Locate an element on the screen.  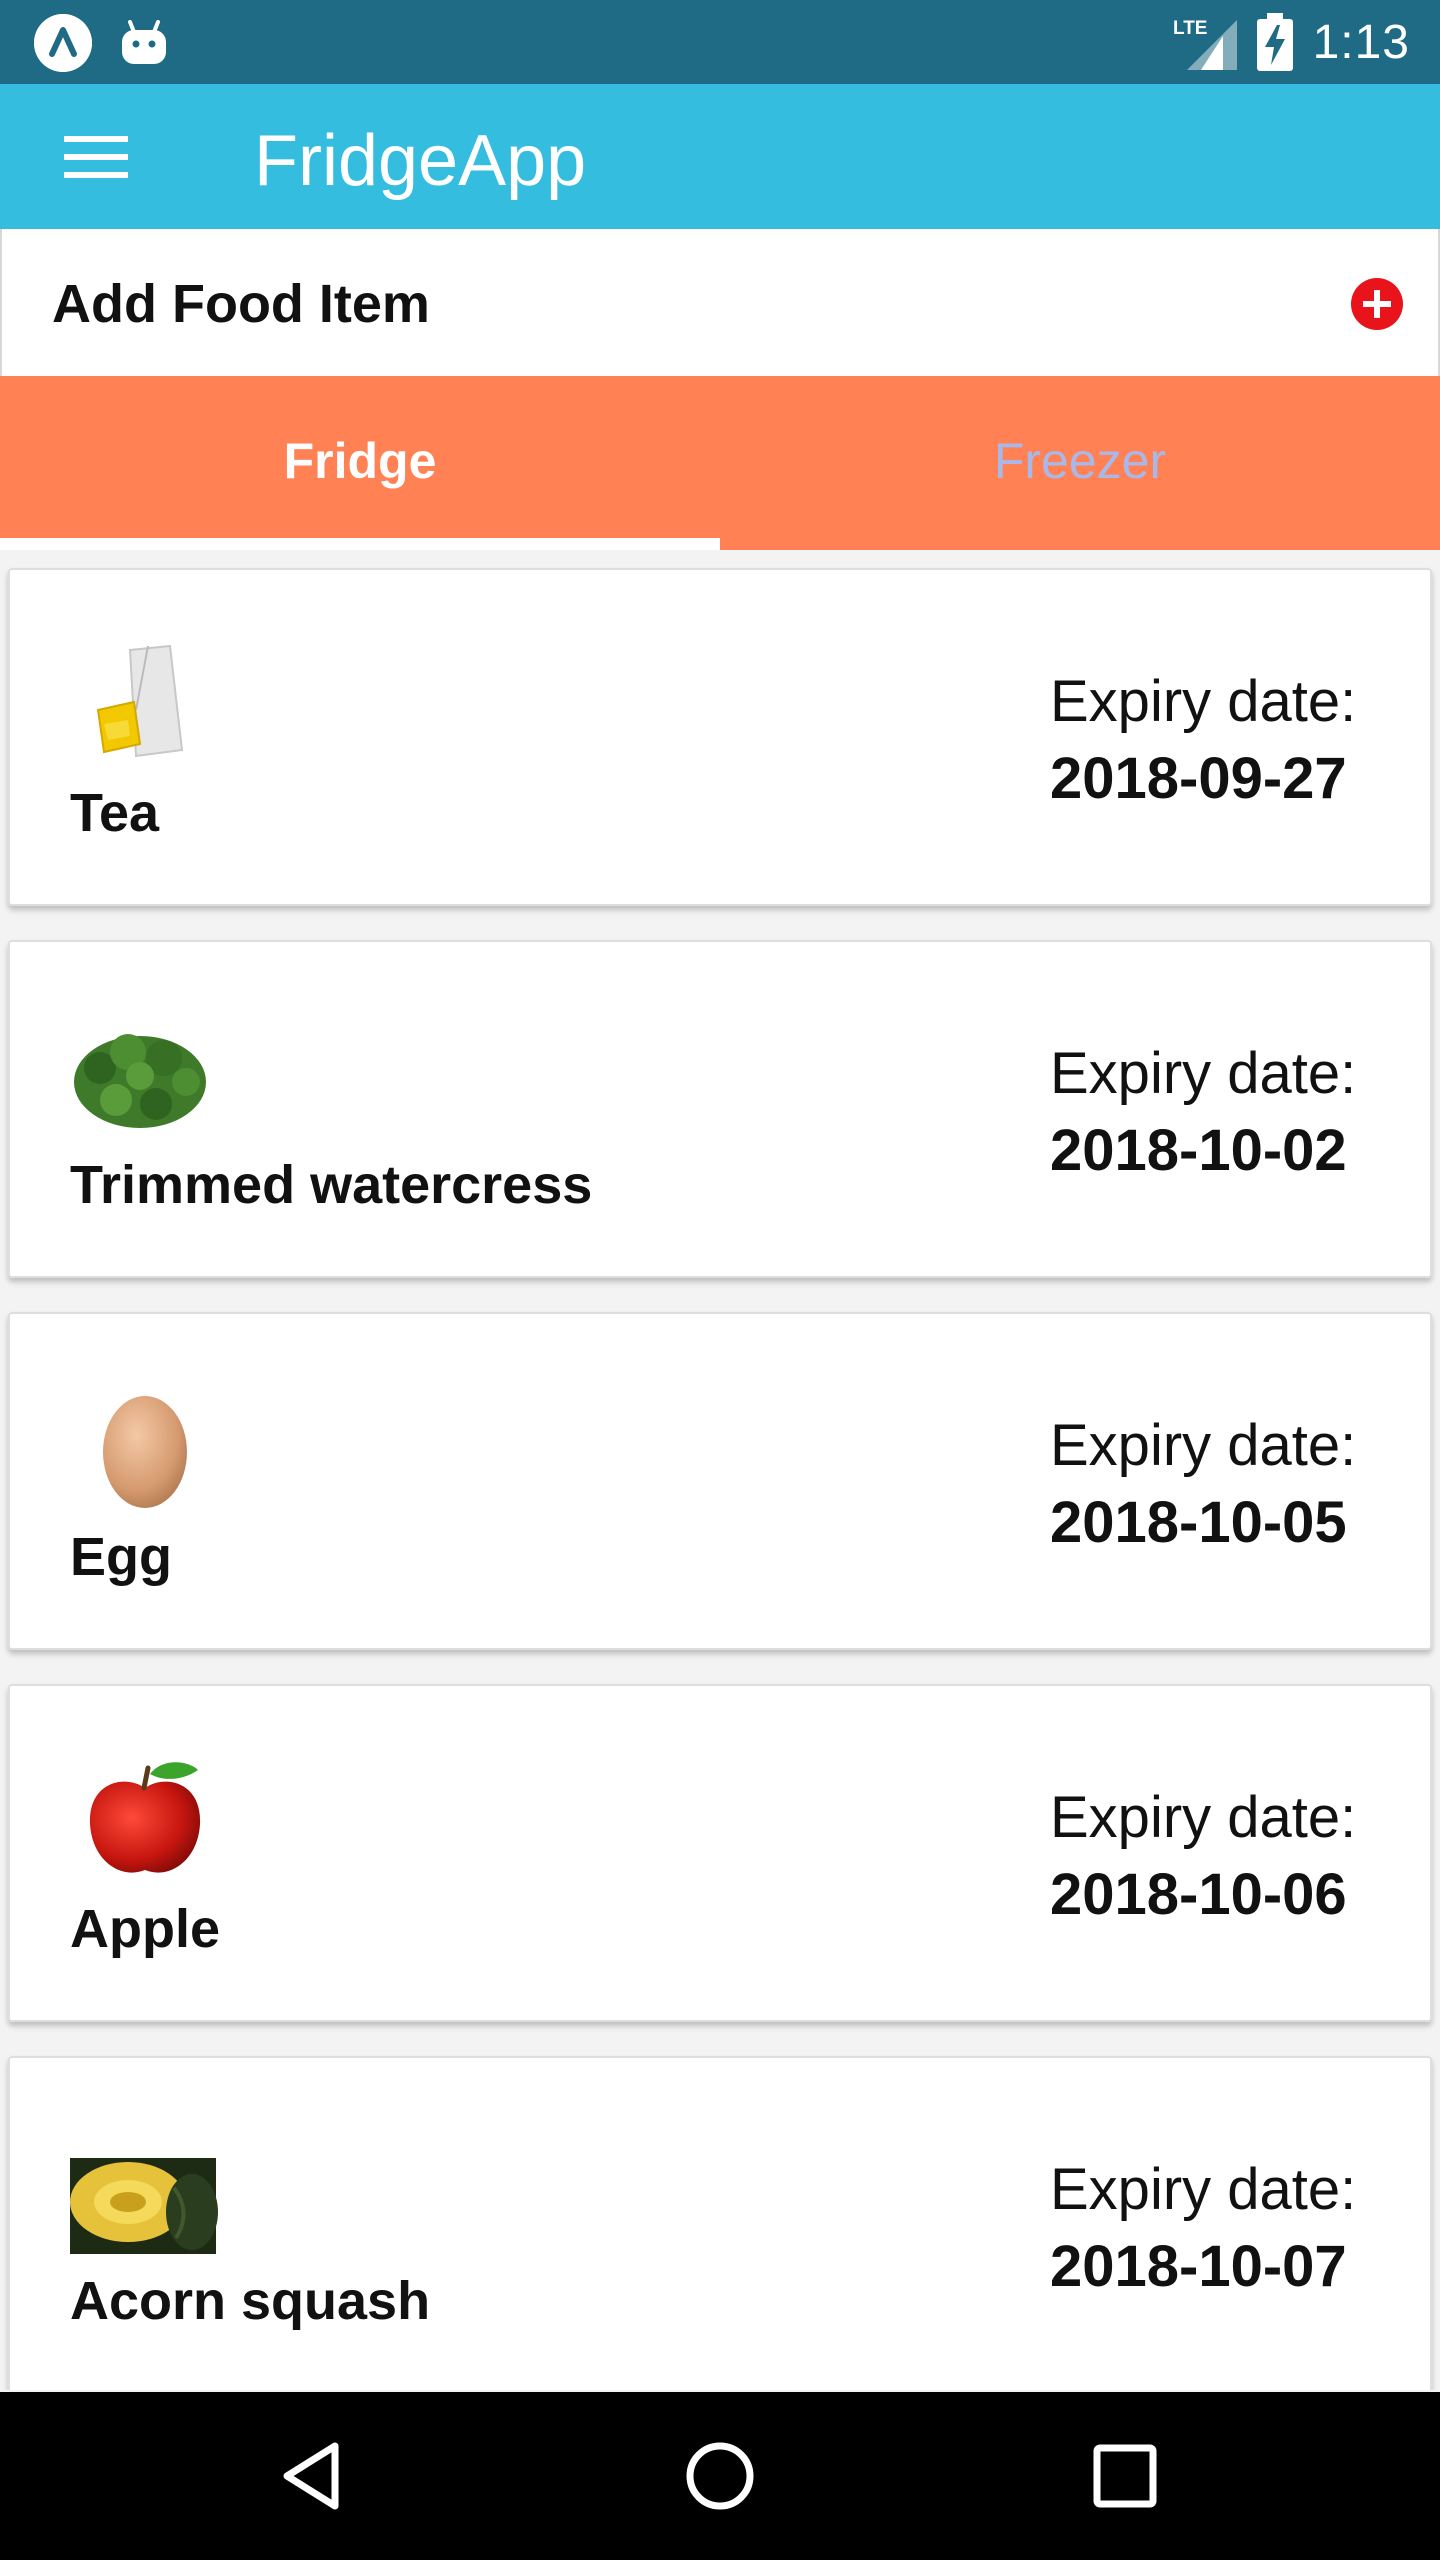
apple-image is located at coordinates (145, 1821).